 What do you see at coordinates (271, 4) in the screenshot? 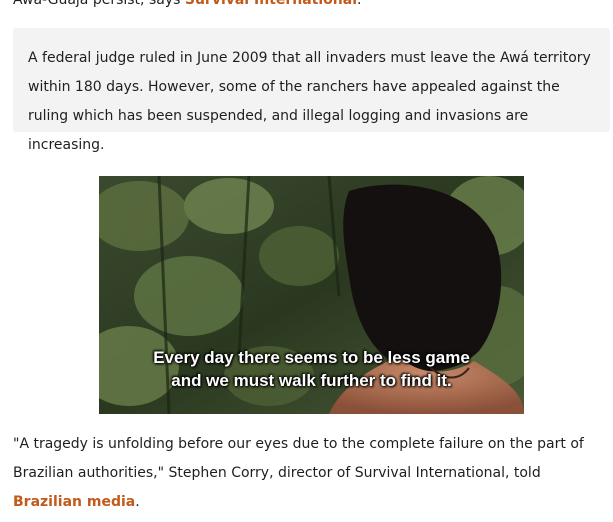
I see `survival-international-link: Survival International` at bounding box center [271, 4].